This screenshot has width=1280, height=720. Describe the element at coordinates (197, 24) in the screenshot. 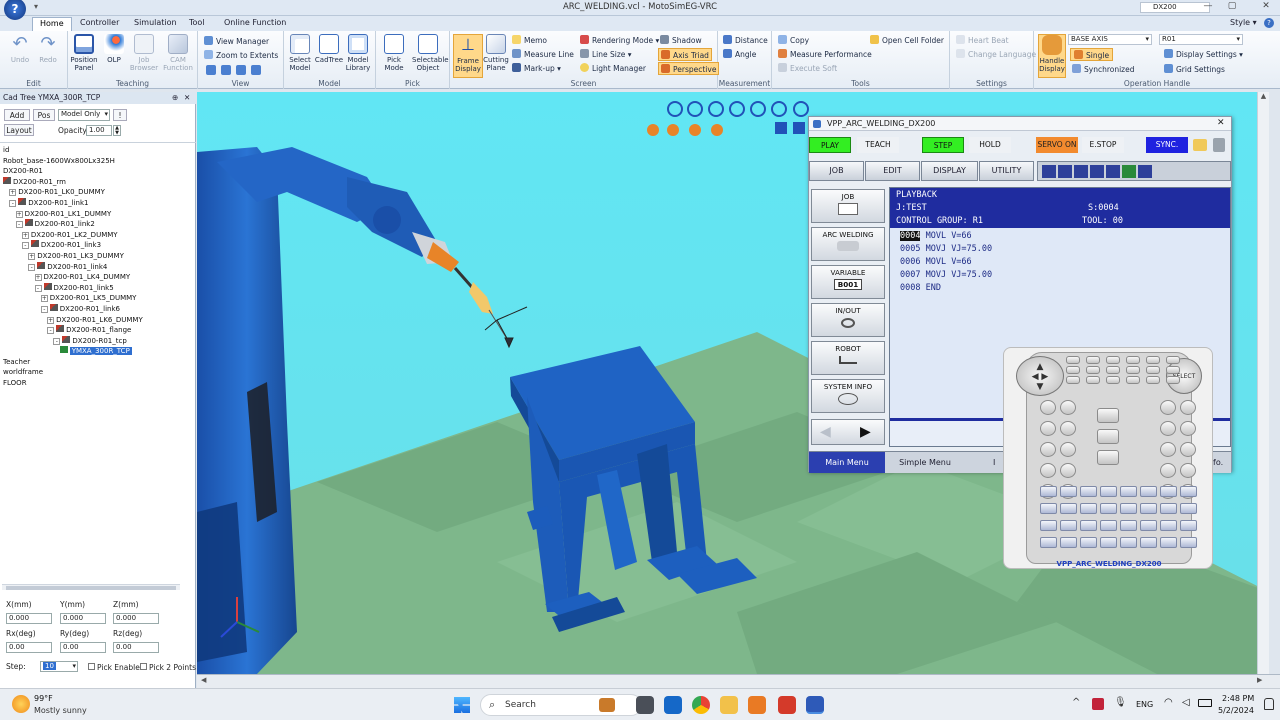

I see `tab-tool: Tool` at that location.